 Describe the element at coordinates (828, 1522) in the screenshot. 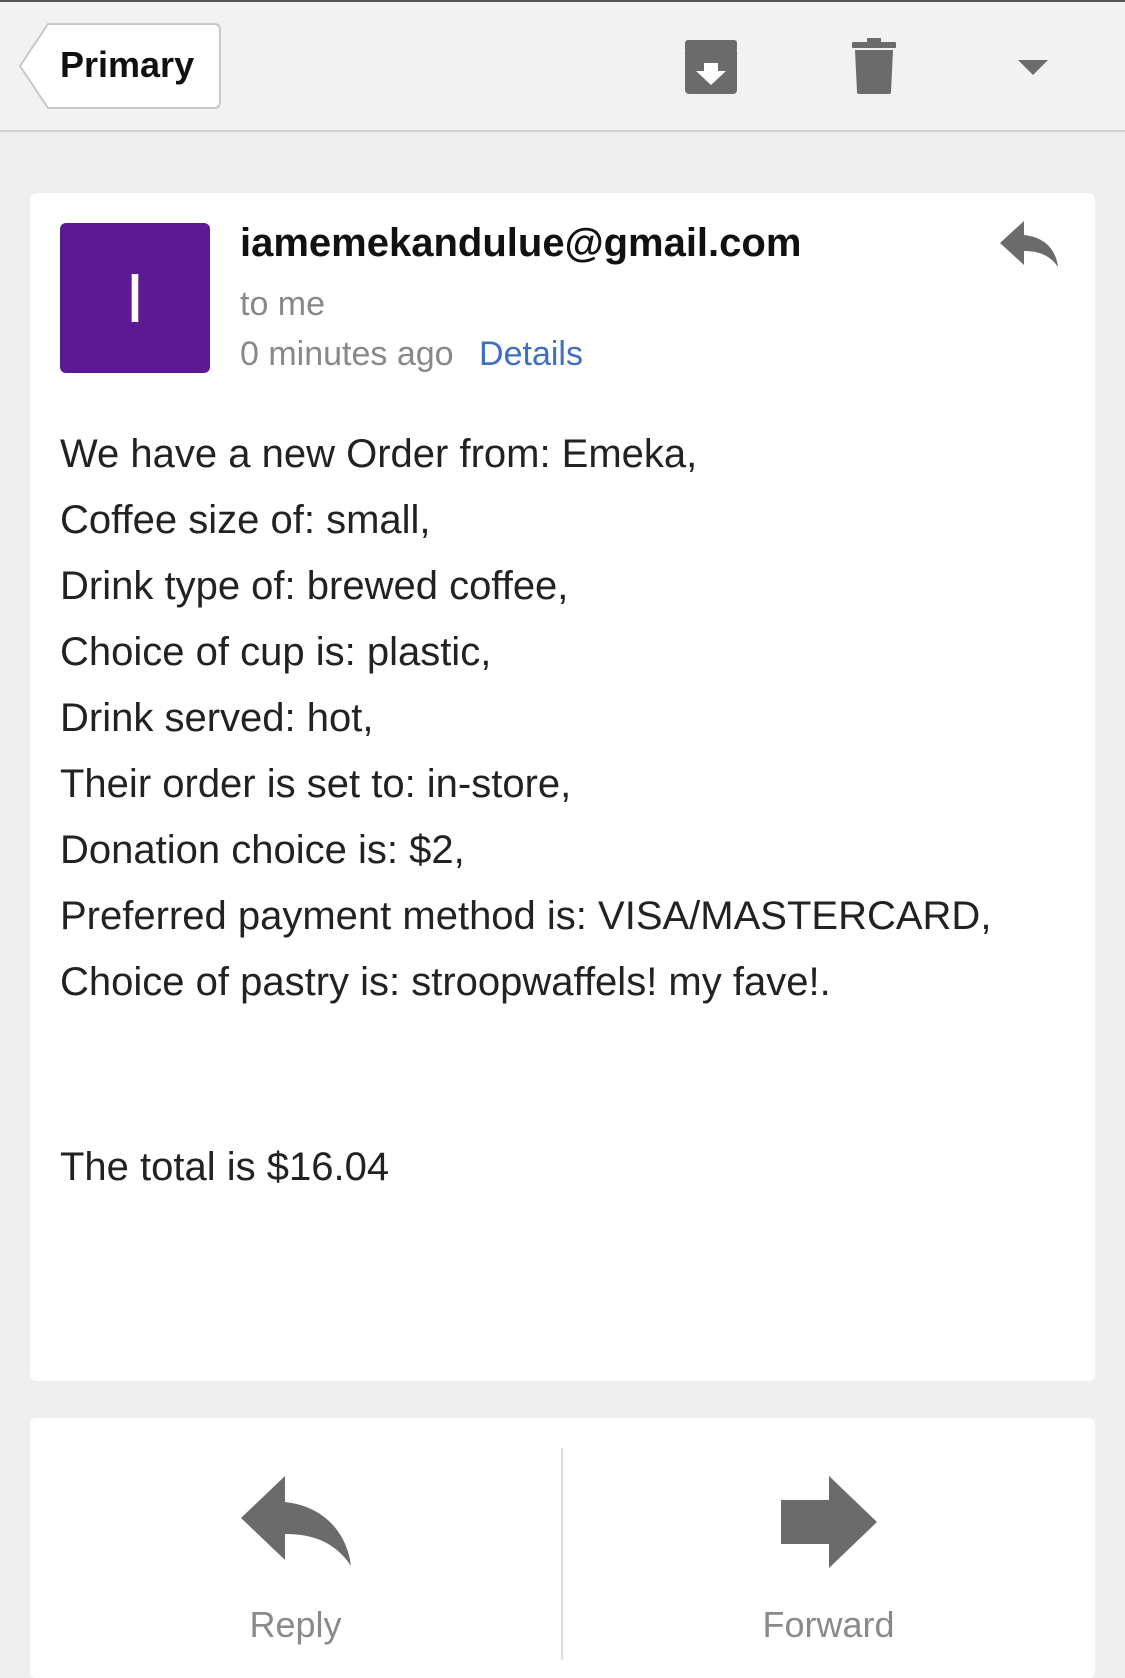

I see `forward-arrow-icon` at that location.